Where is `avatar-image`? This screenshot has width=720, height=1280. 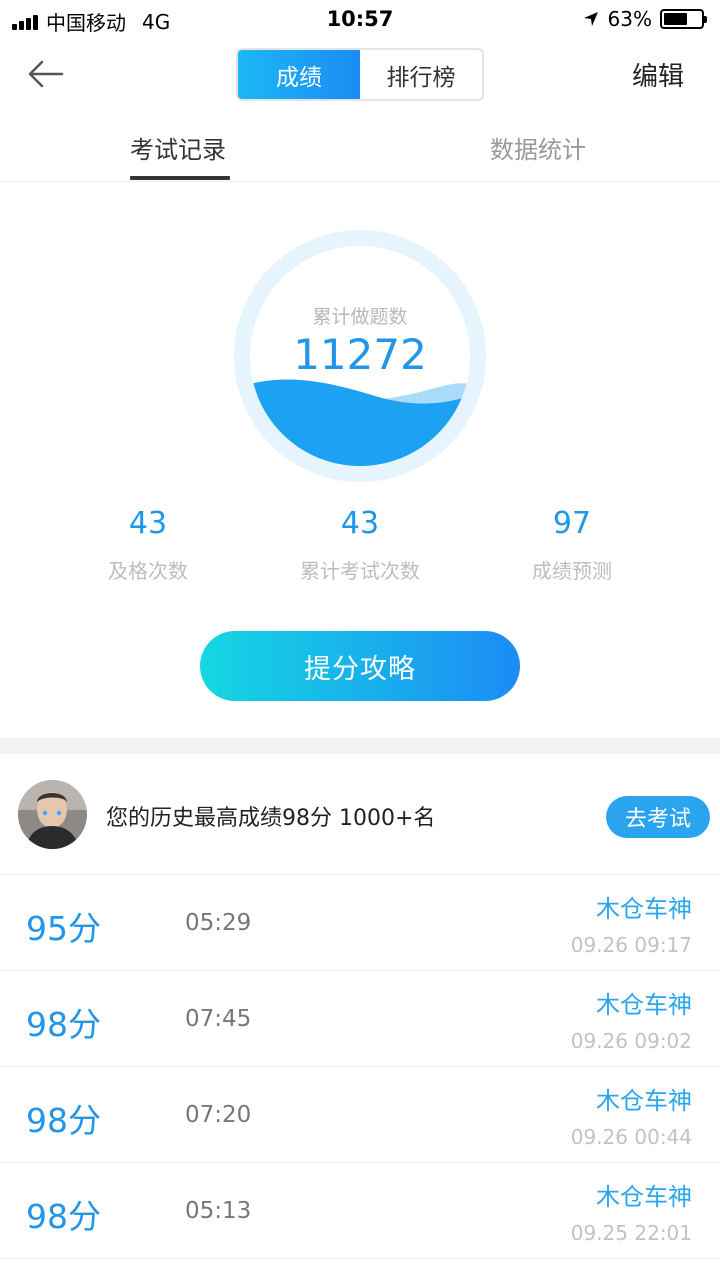 avatar-image is located at coordinates (52, 814).